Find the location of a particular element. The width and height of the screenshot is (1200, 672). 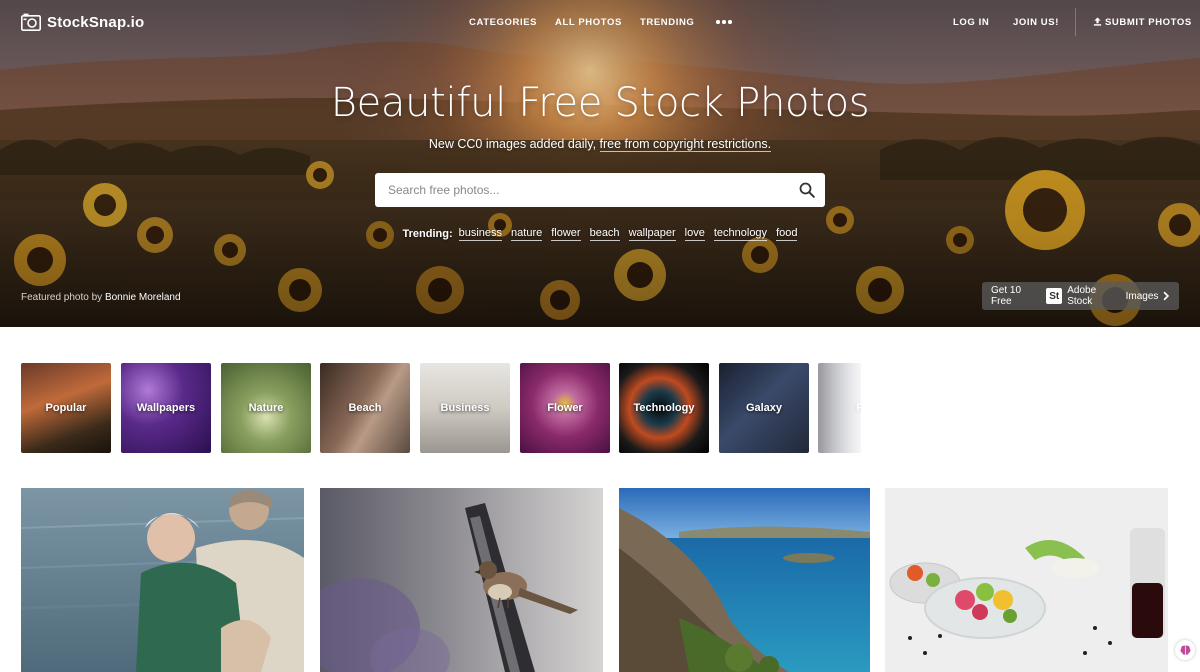

category-label: Technology is located at coordinates (664, 408).